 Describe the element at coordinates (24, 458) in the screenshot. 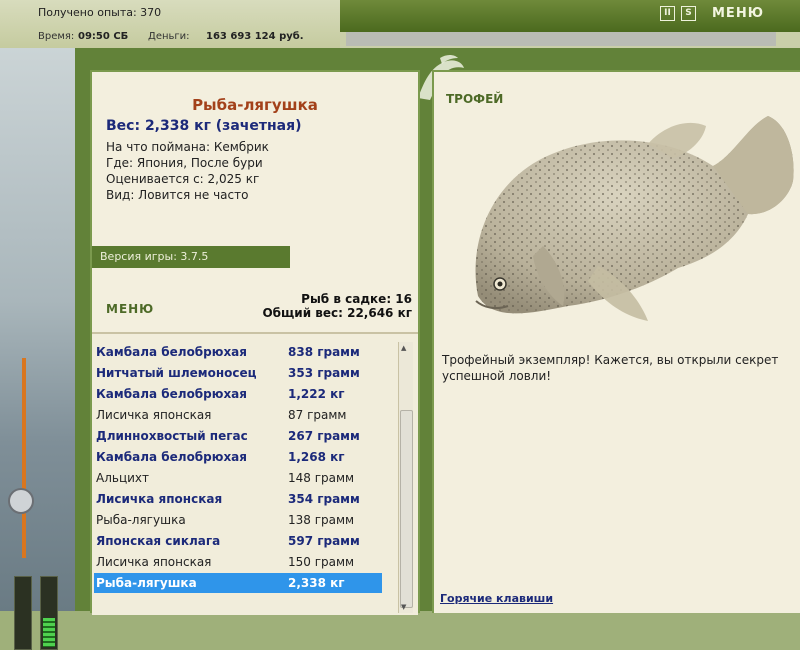

I see `fishing-rod` at that location.